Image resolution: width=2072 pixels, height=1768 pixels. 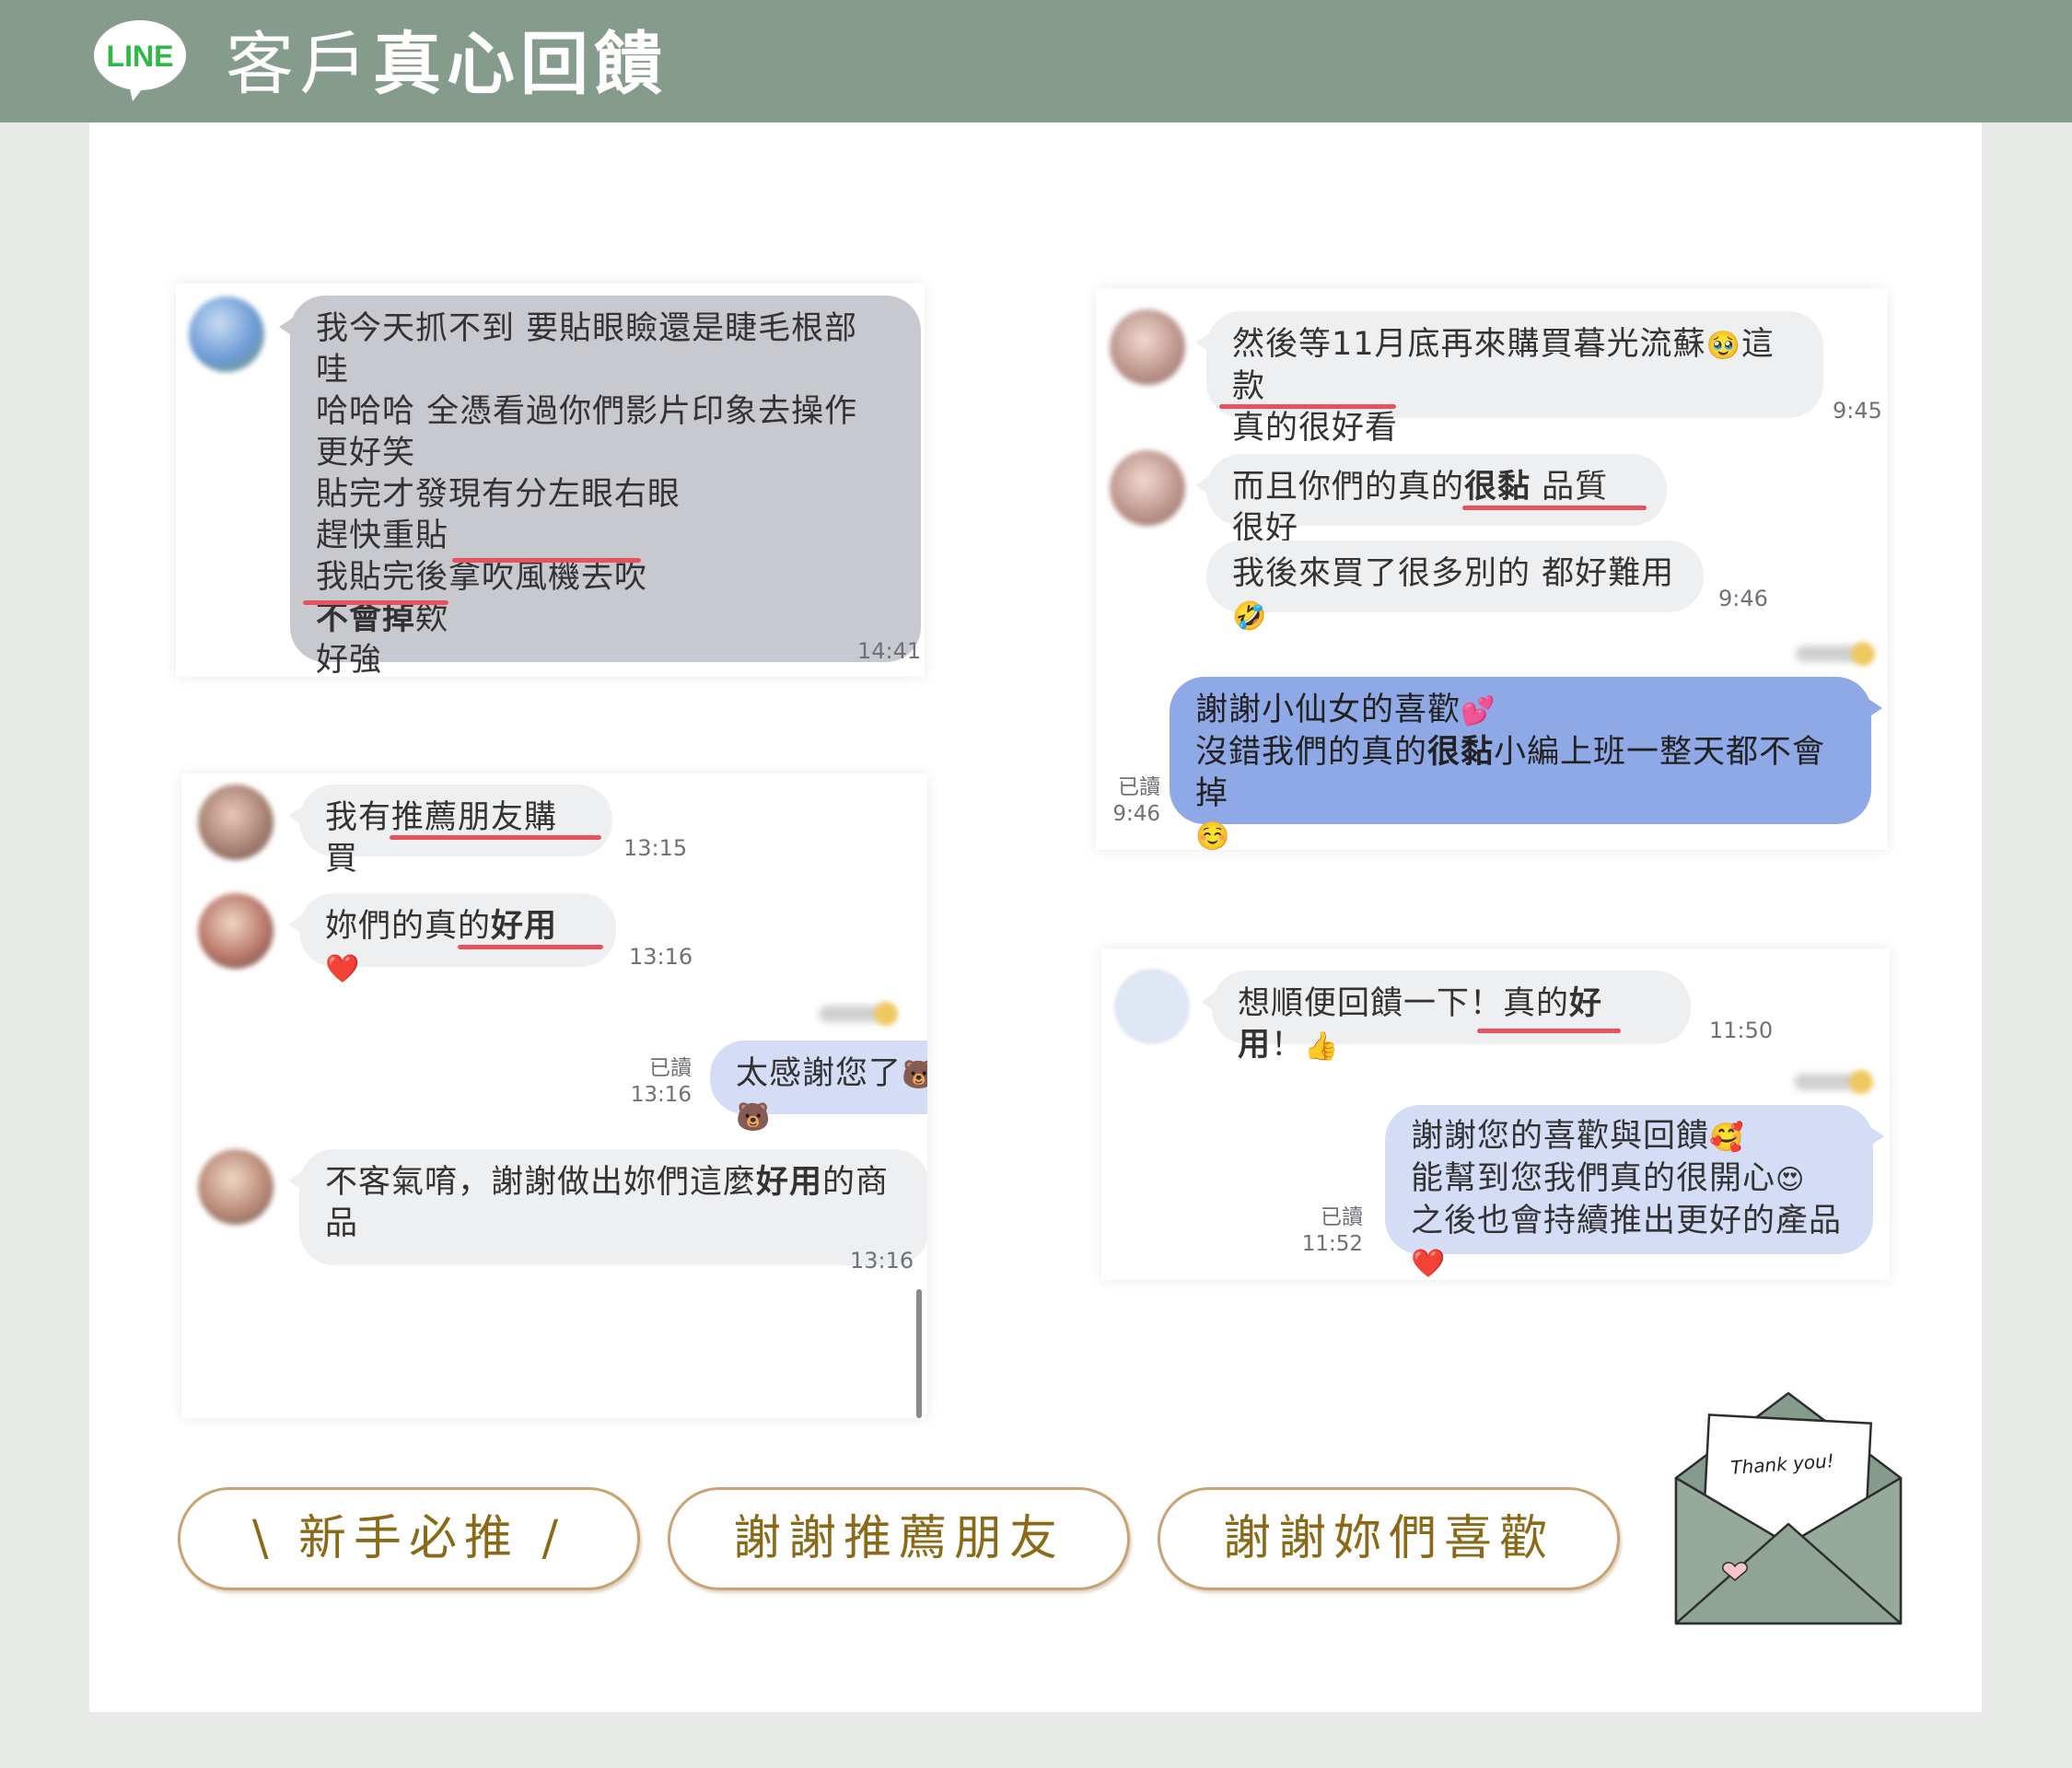 I want to click on chat-bubble-mine: 謝謝您的喜歡與回饋🥰 能幫到您我們真的很開心😍 之後也會持續推出更好的產品 ❤️, so click(x=1634, y=1192).